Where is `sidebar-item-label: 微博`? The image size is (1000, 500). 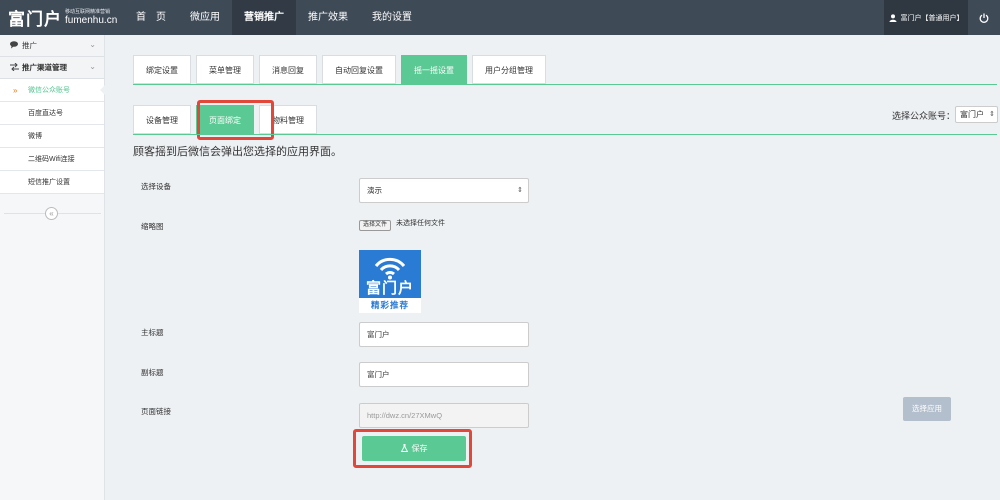 sidebar-item-label: 微博 is located at coordinates (35, 136).